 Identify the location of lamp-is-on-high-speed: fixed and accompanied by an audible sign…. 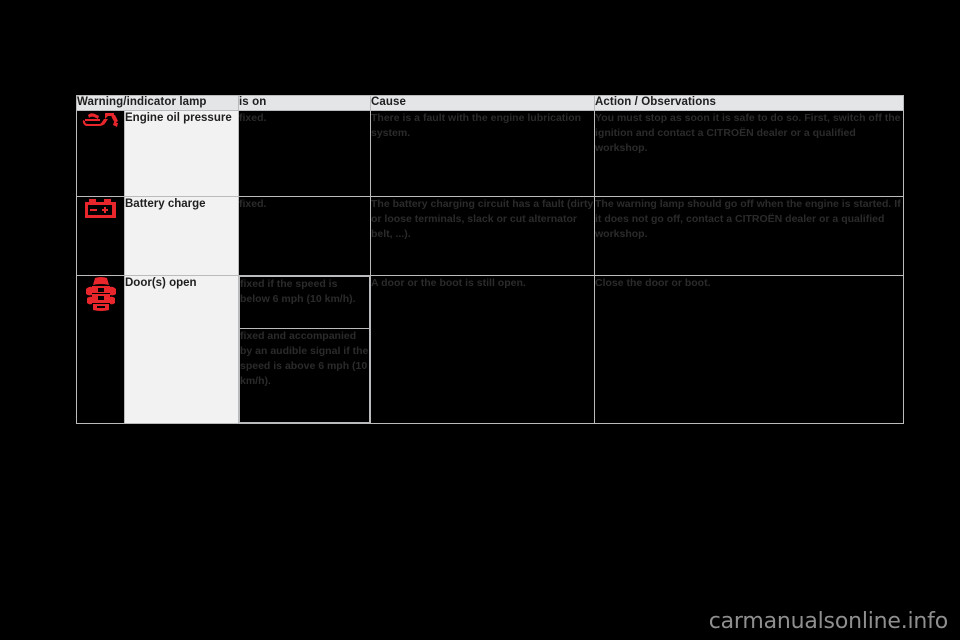
(304, 375).